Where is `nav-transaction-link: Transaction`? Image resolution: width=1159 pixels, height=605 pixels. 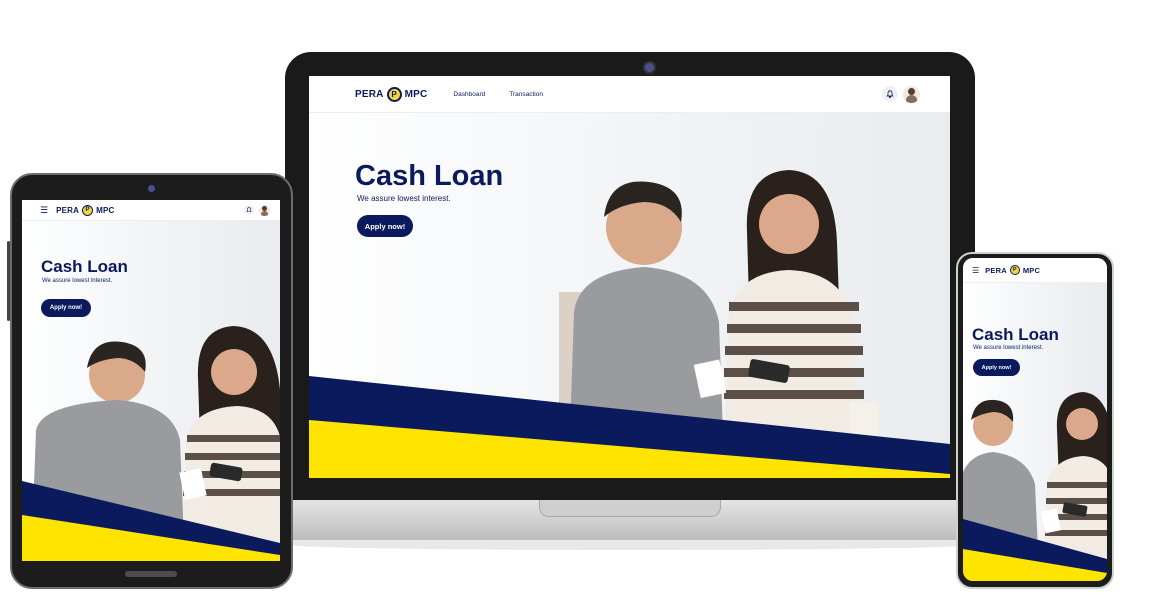
nav-transaction-link: Transaction is located at coordinates (526, 94).